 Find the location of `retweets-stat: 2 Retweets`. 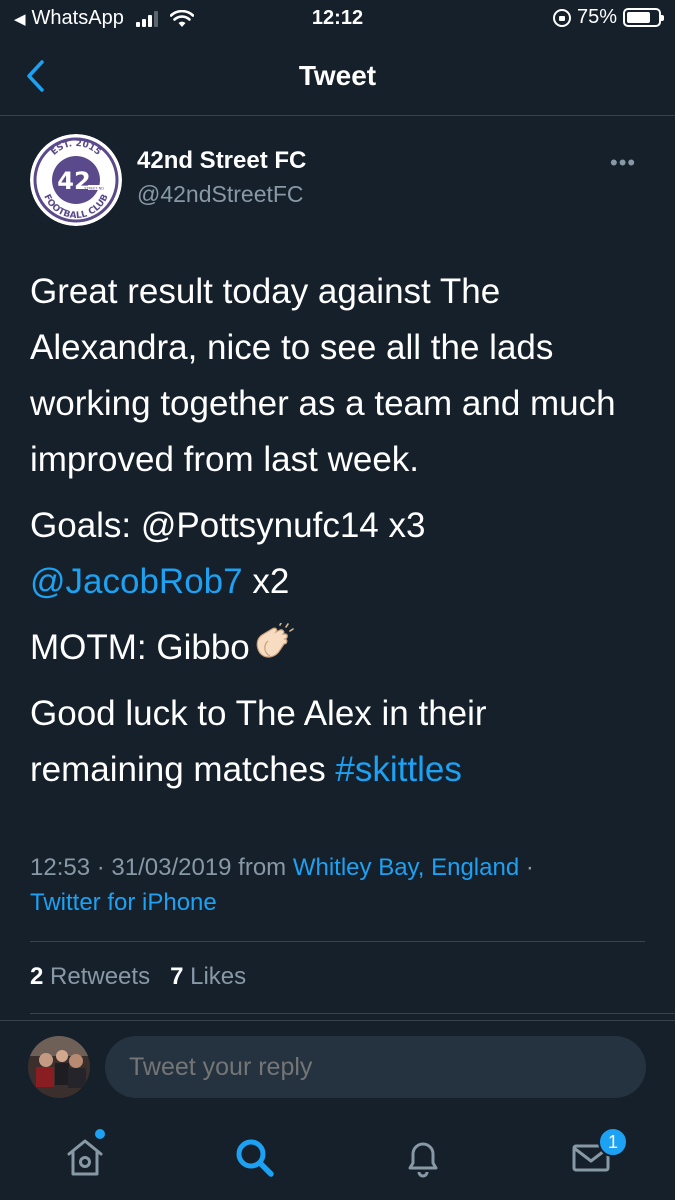

retweets-stat: 2 Retweets is located at coordinates (90, 976).